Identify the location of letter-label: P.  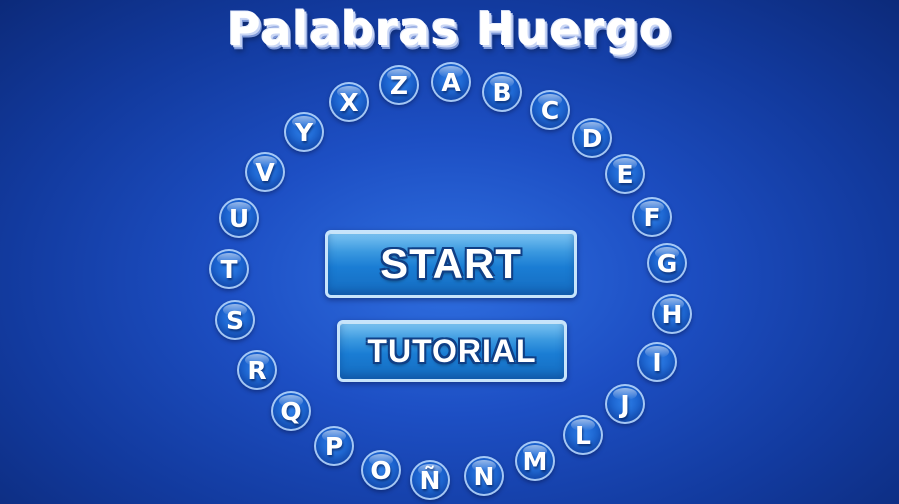
(334, 446).